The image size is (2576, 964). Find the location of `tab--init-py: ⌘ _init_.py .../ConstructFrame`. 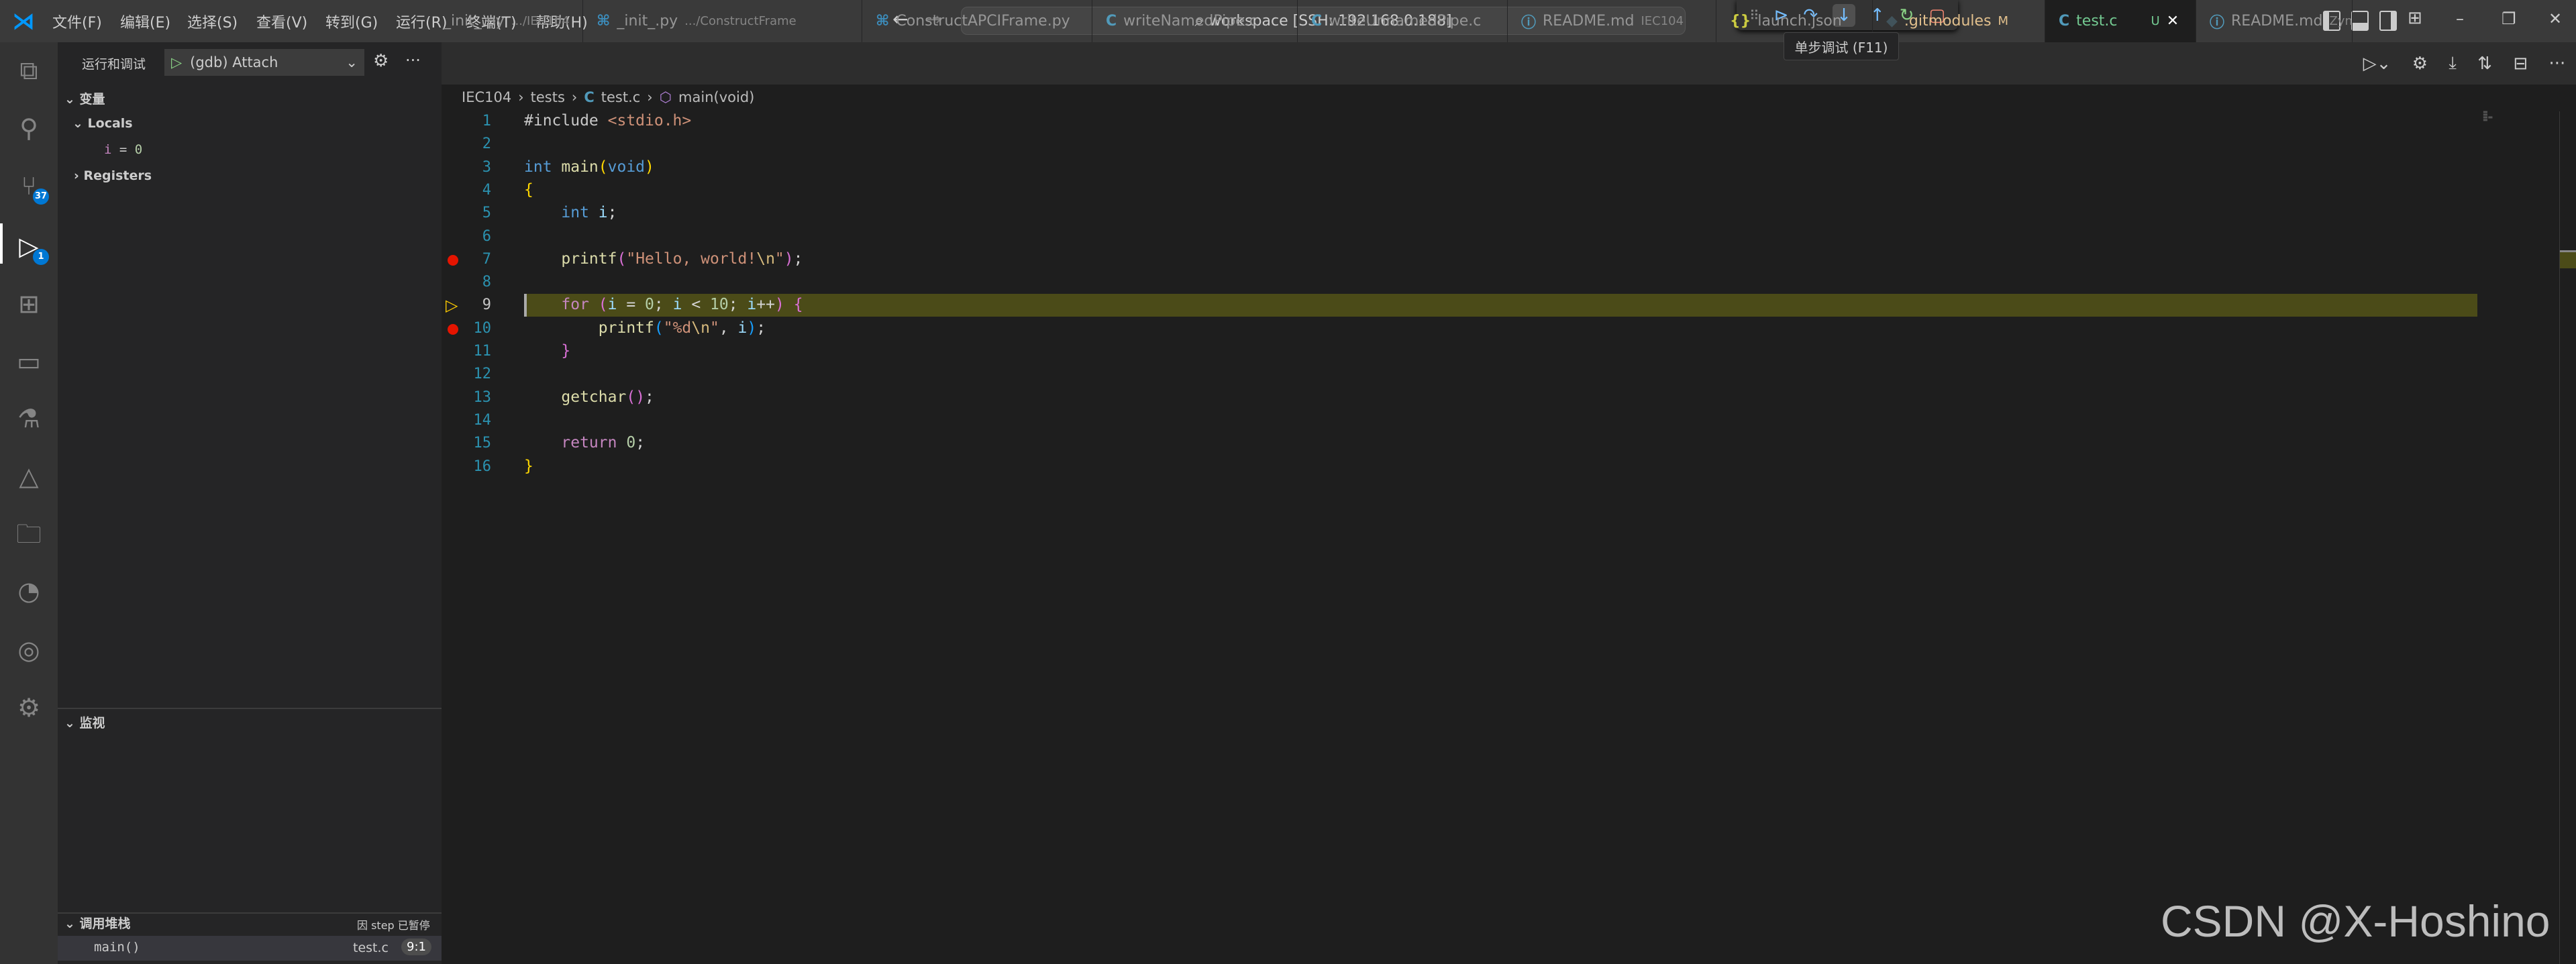

tab--init-py: ⌘ _init_.py .../ConstructFrame is located at coordinates (722, 21).